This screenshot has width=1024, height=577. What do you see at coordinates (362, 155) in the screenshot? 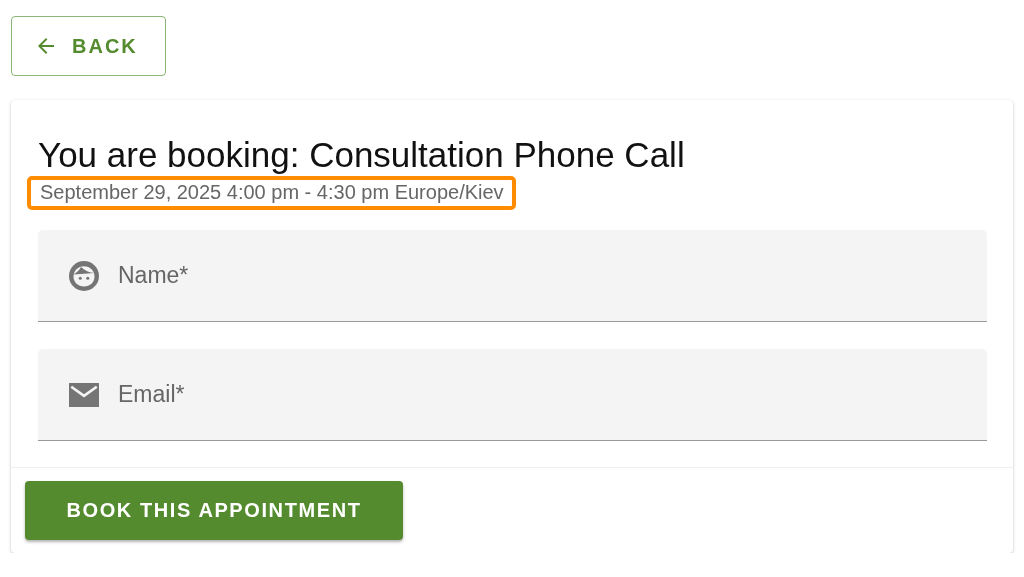
I see `booking-title: You are booking: Consultation Phone Call` at bounding box center [362, 155].